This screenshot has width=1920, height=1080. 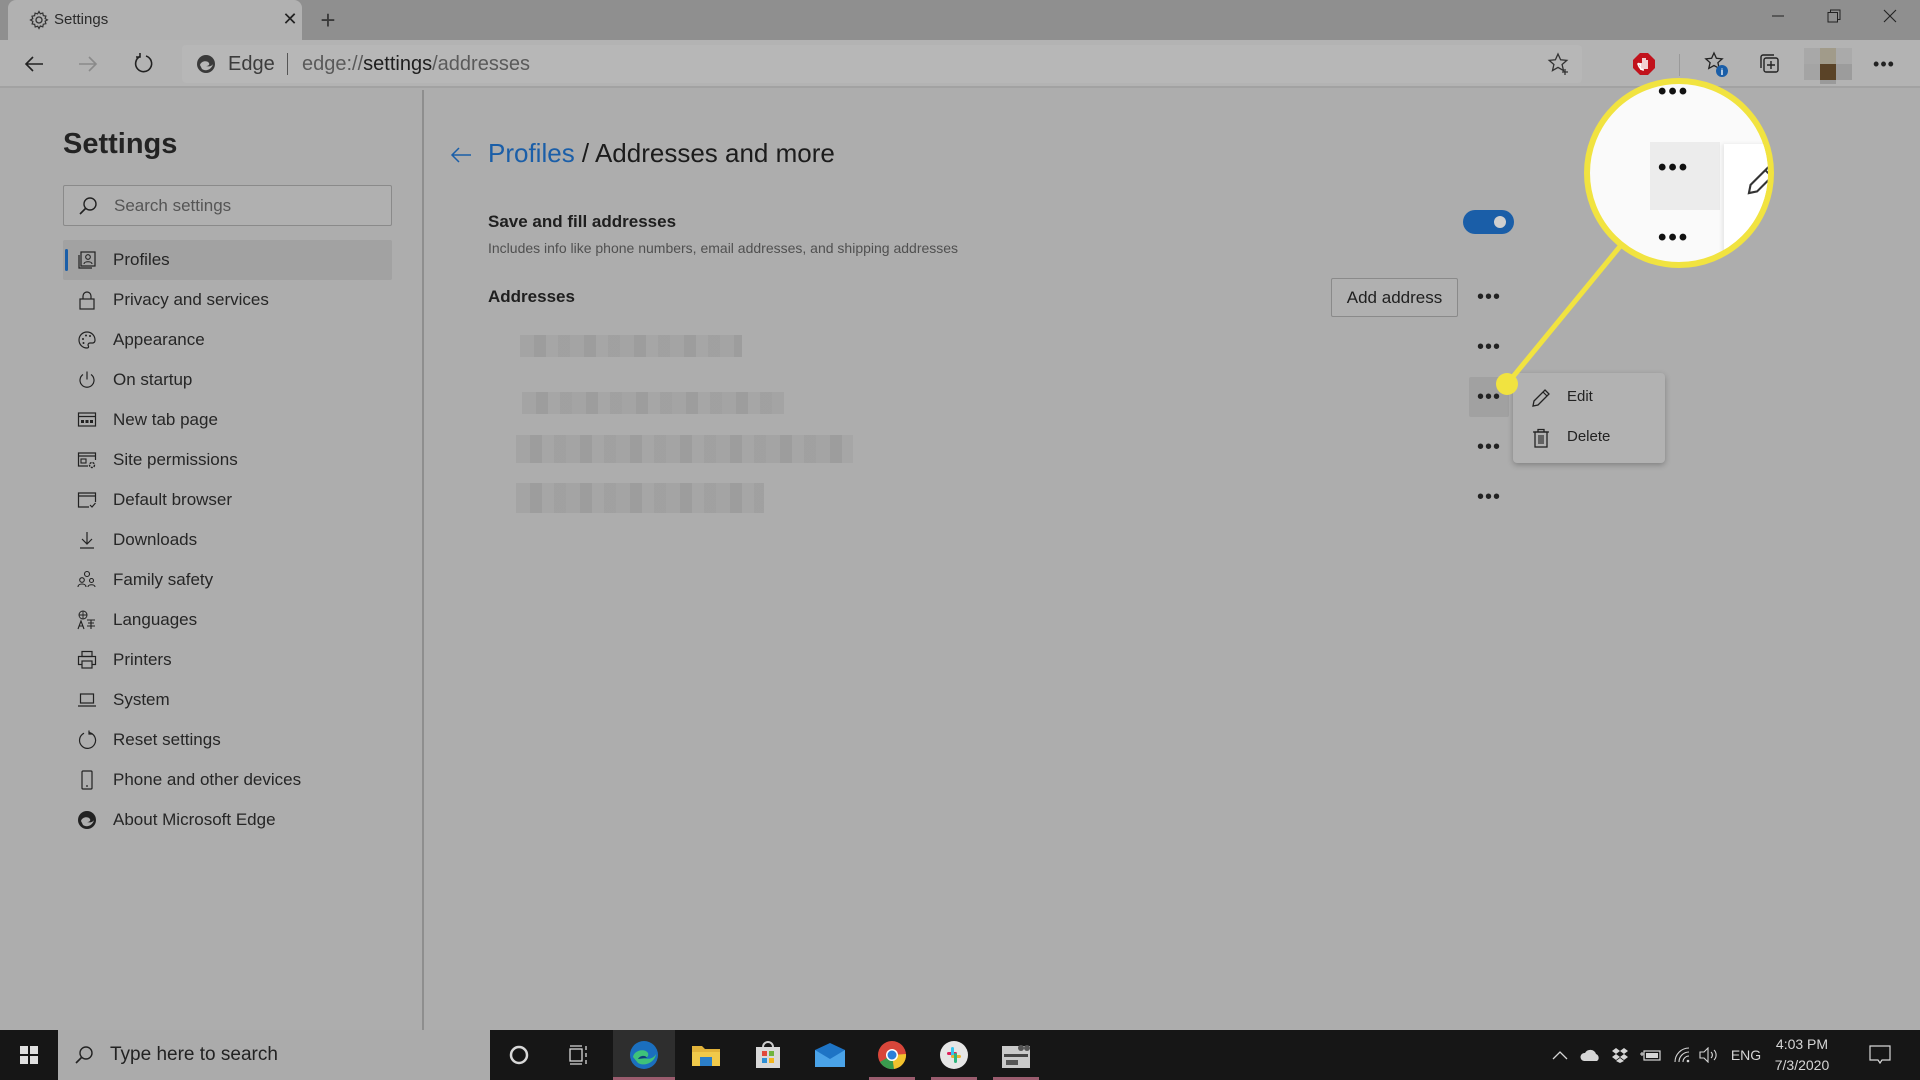 I want to click on breadcrumb: Profiles / Addresses and more, so click(x=661, y=153).